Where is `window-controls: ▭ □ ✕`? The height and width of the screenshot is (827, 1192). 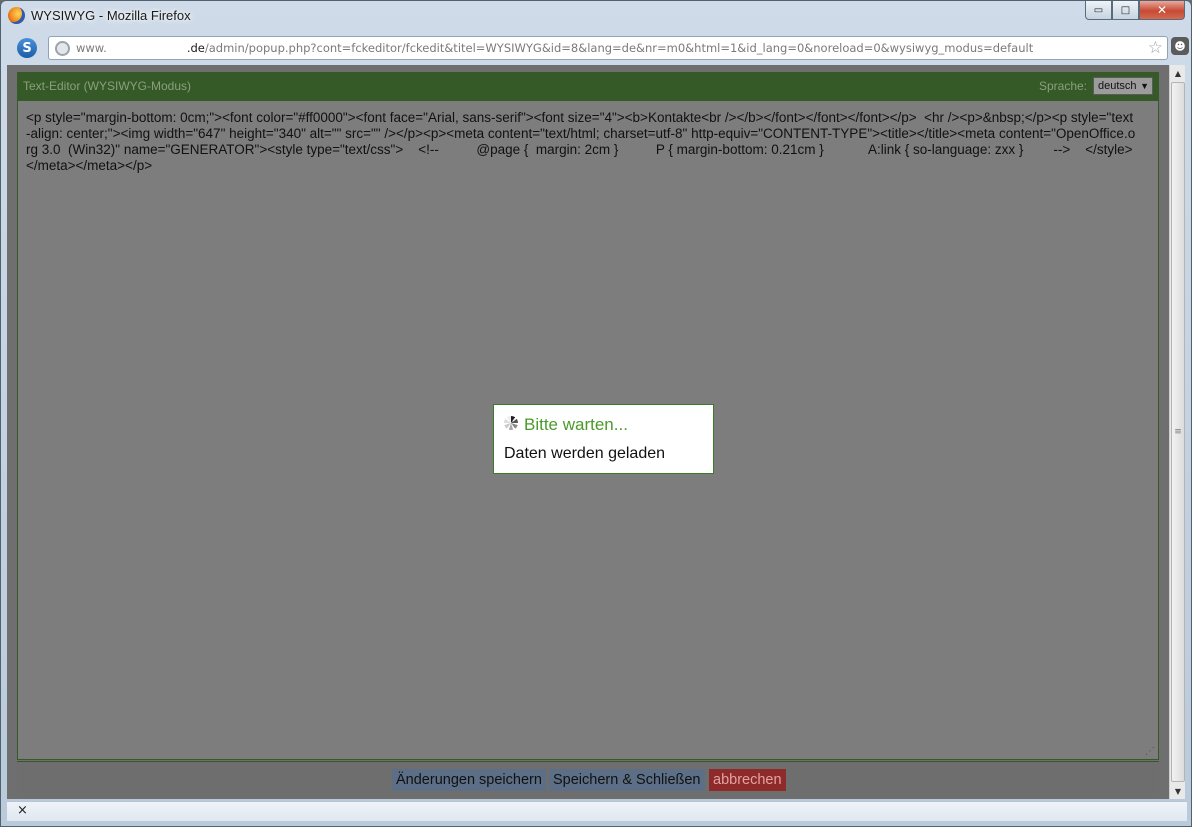
window-controls: ▭ □ ✕ is located at coordinates (1135, 10).